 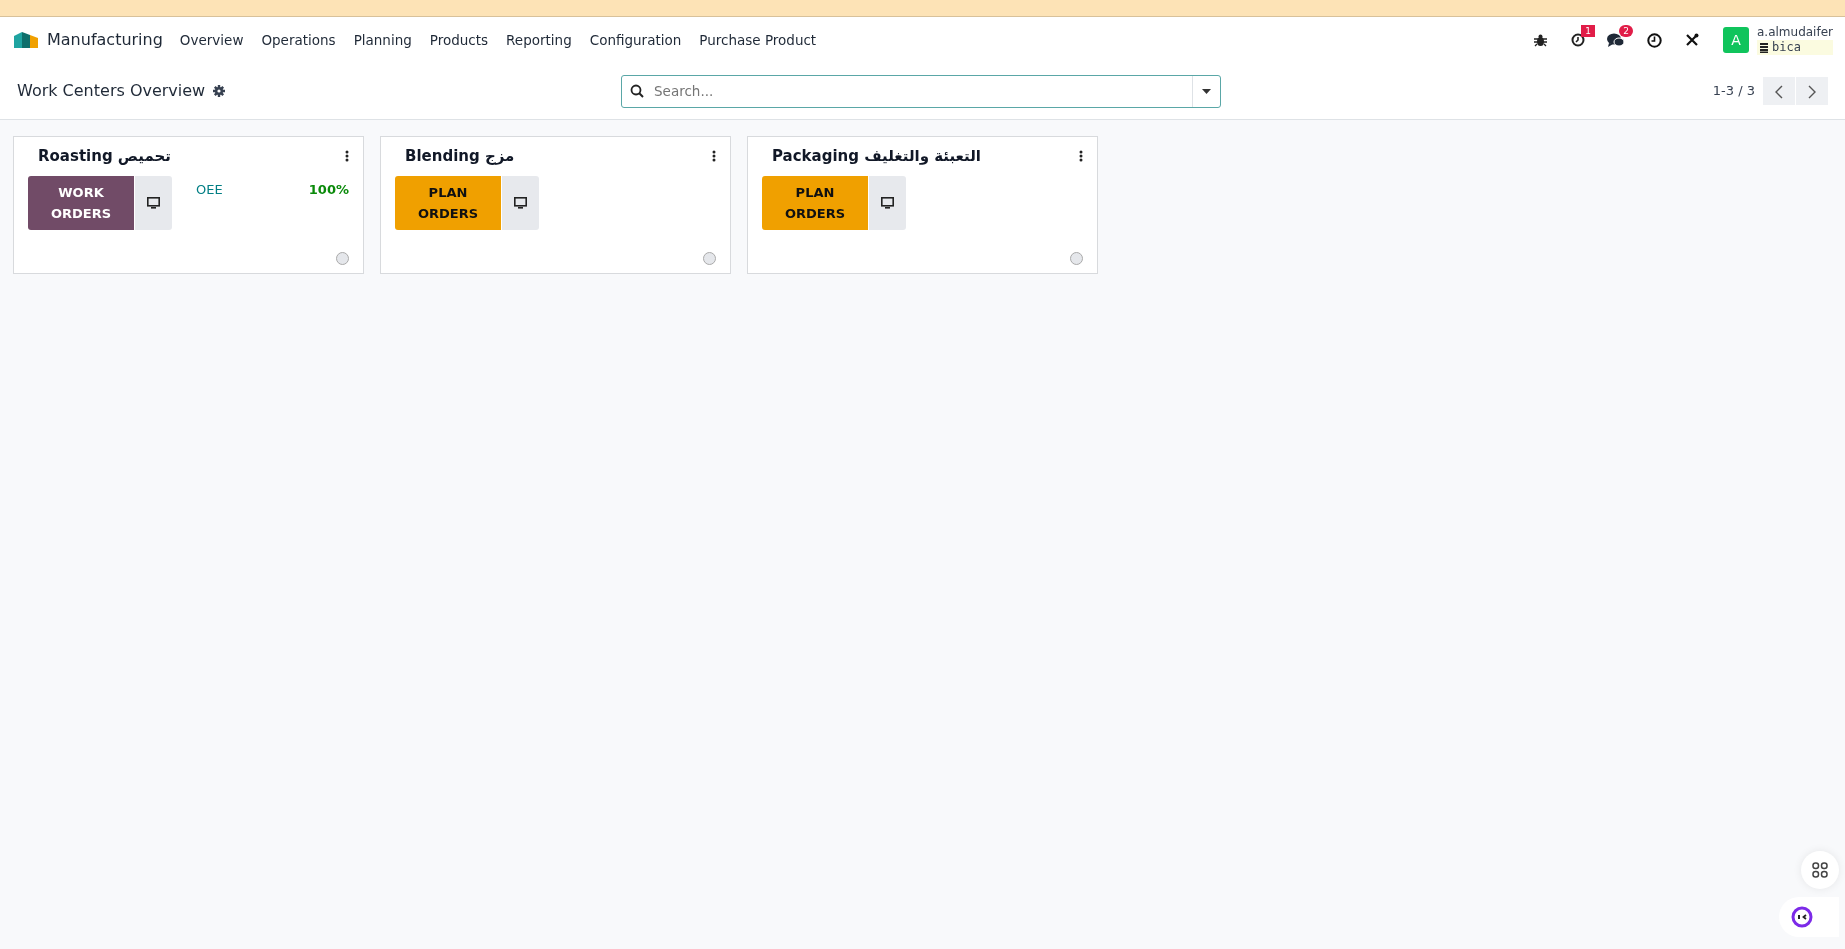 What do you see at coordinates (1540, 40) in the screenshot?
I see `bug-icon` at bounding box center [1540, 40].